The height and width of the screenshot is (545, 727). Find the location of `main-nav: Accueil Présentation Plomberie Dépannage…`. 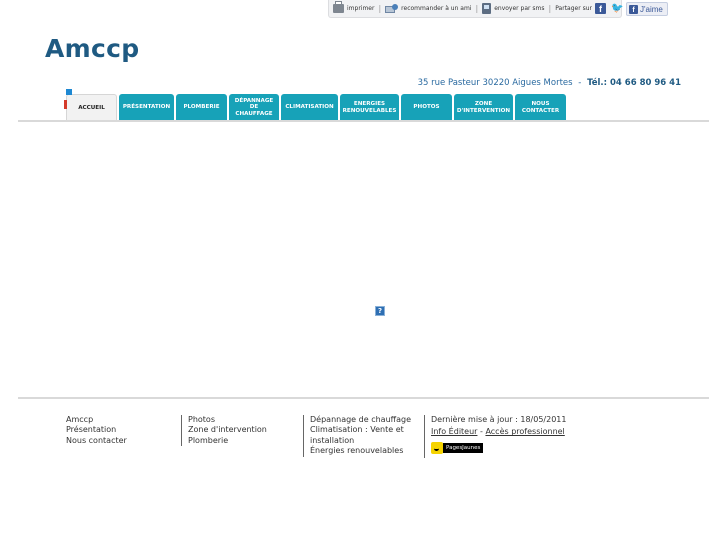

main-nav: Accueil Présentation Plomberie Dépannage… is located at coordinates (315, 105).